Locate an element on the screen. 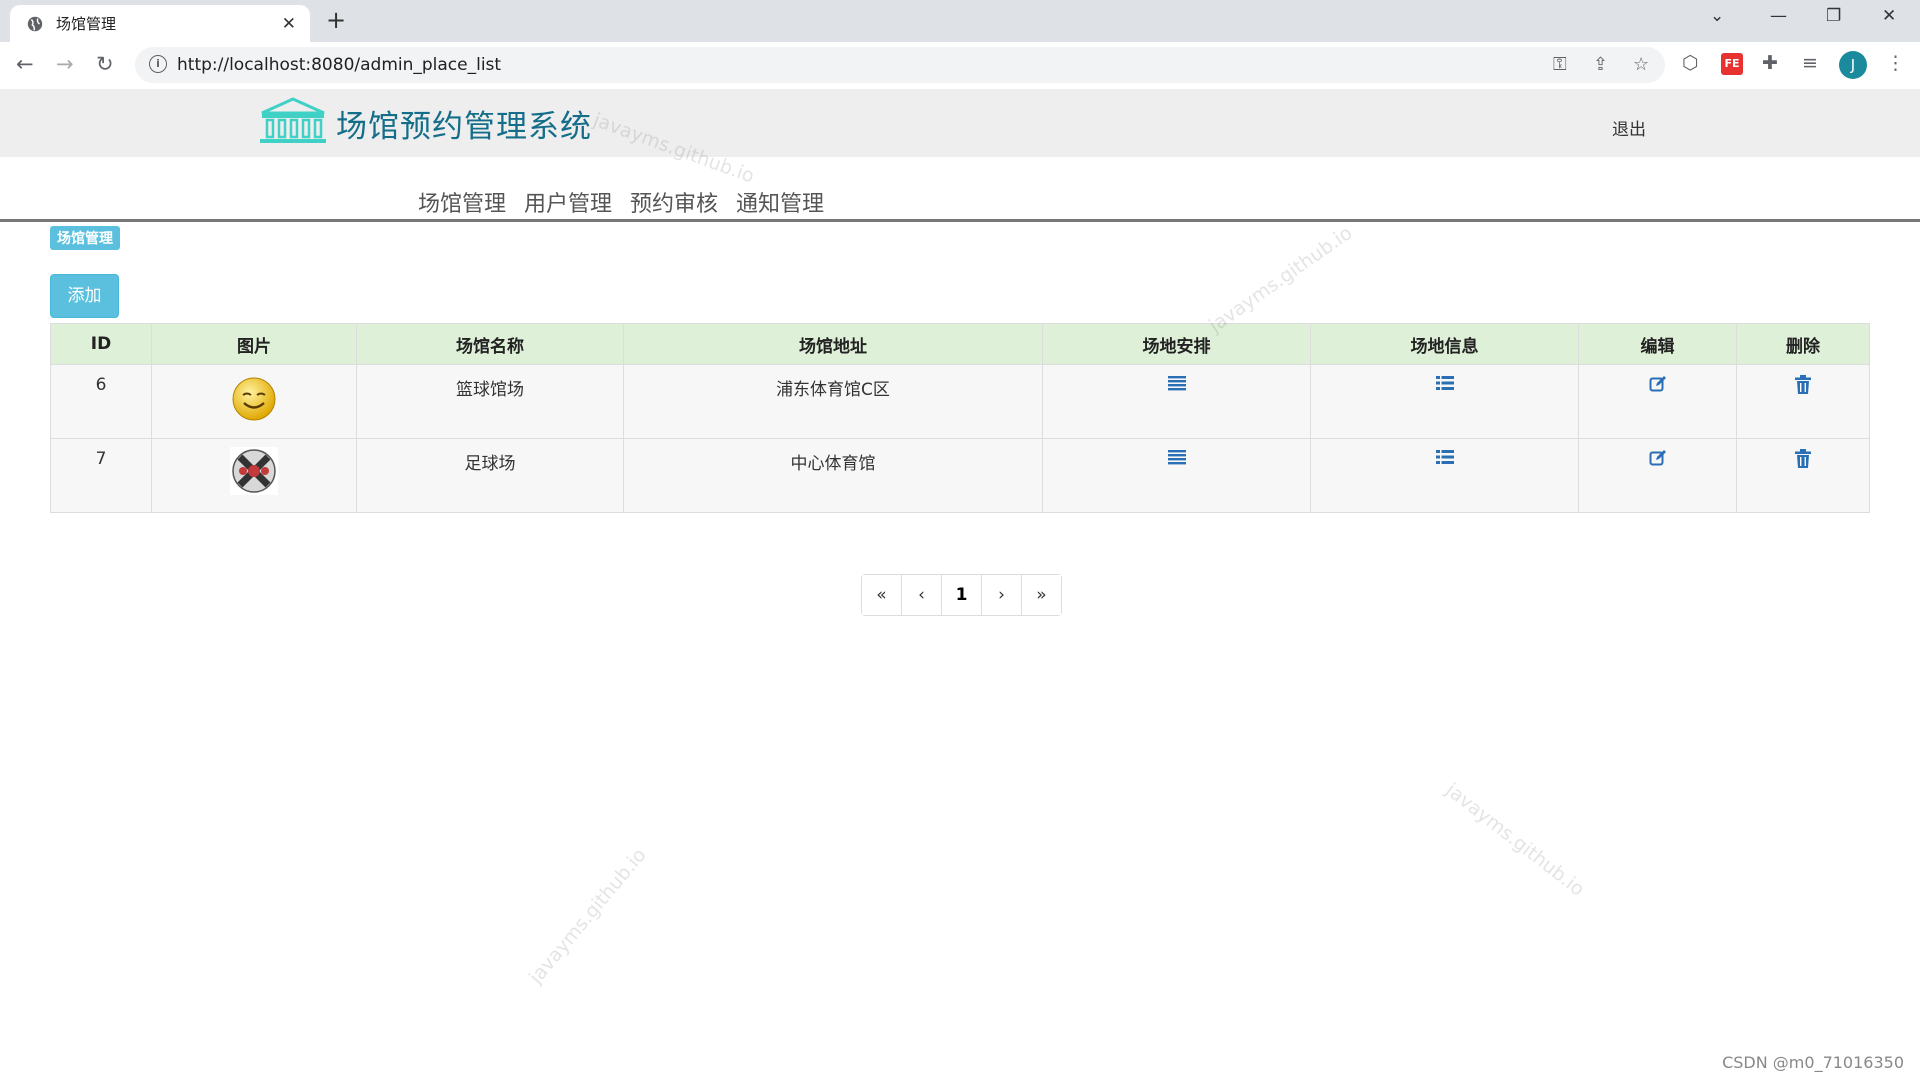 This screenshot has width=1920, height=1080. key-icon: ⚿ is located at coordinates (1560, 64).